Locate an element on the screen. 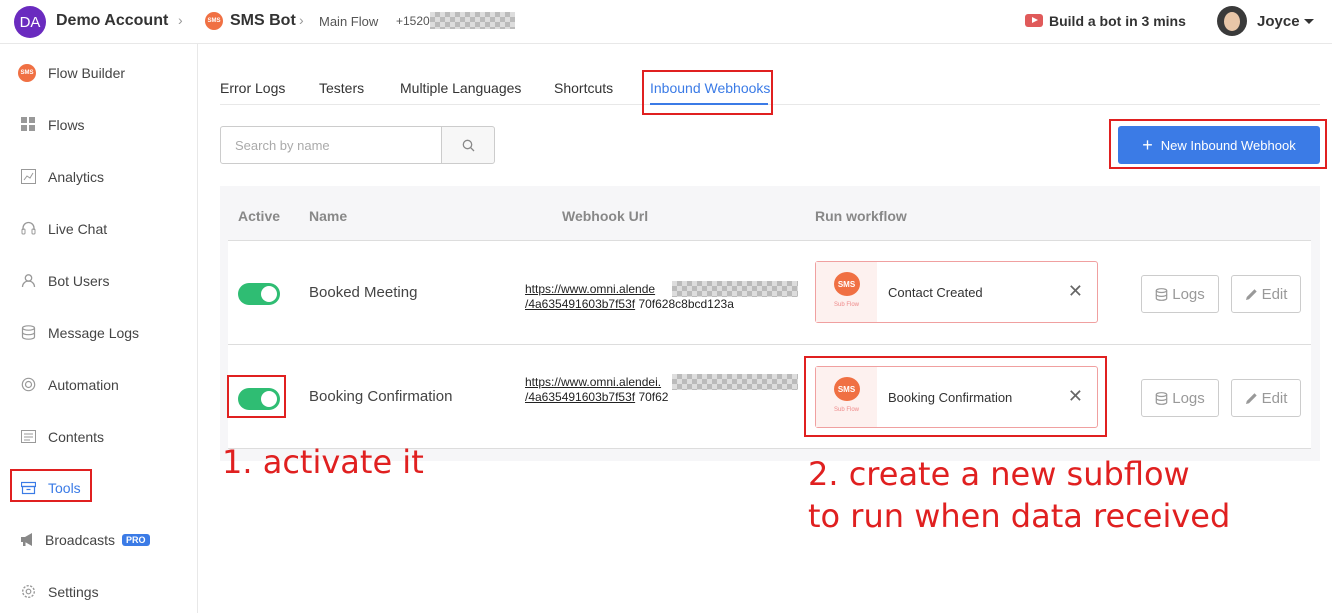 The image size is (1332, 613). sidebar-item-label: Settings is located at coordinates (73, 592).